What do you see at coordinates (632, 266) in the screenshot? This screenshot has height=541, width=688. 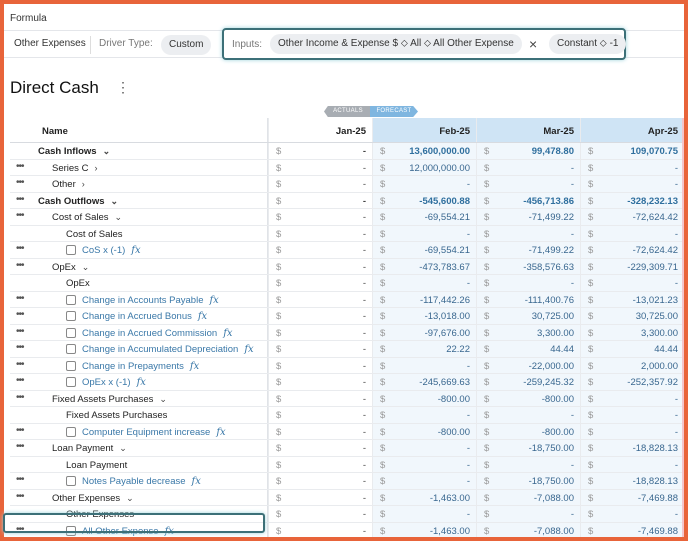 I see `value-cell: $ -229,309.71` at bounding box center [632, 266].